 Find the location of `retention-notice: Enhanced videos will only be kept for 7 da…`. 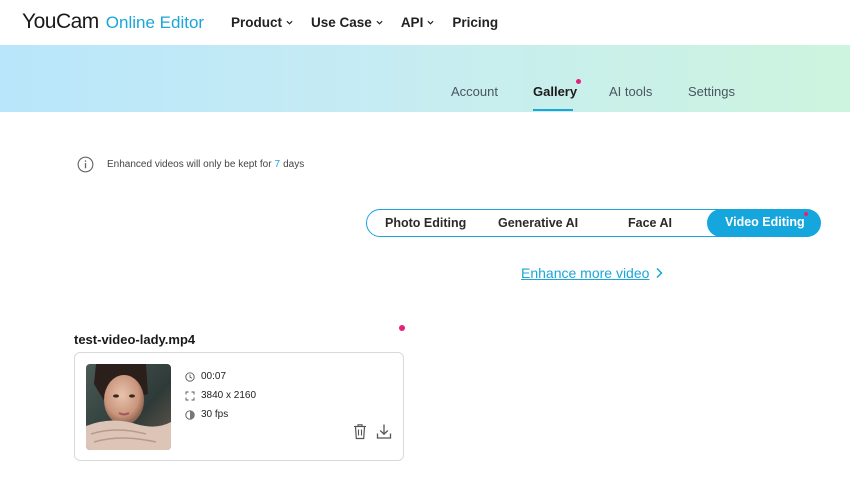

retention-notice: Enhanced videos will only be kept for 7 da… is located at coordinates (190, 164).